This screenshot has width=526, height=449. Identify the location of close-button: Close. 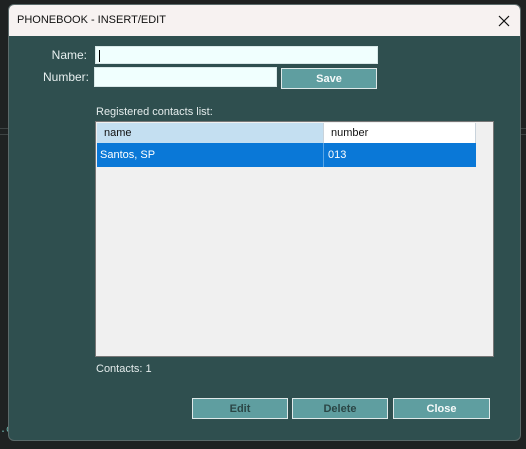
(441, 408).